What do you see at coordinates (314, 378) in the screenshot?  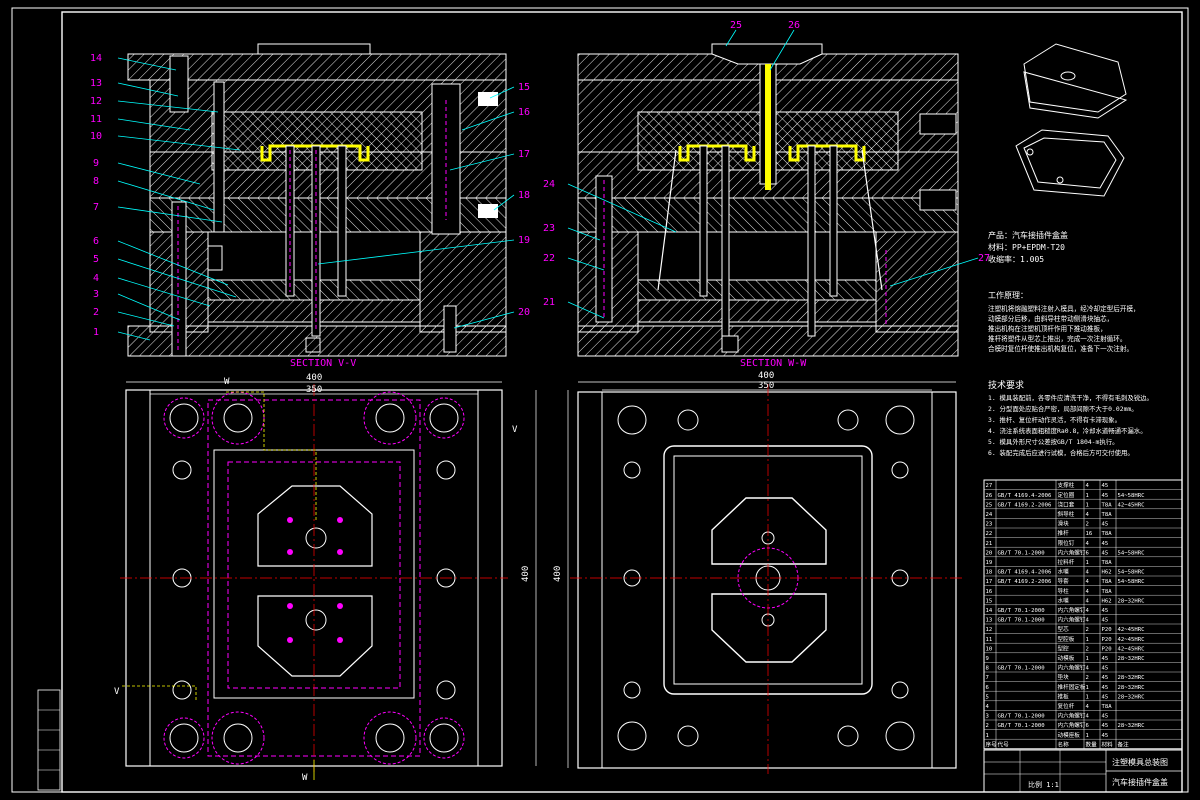 I see `plan-left-dim-width: 400` at bounding box center [314, 378].